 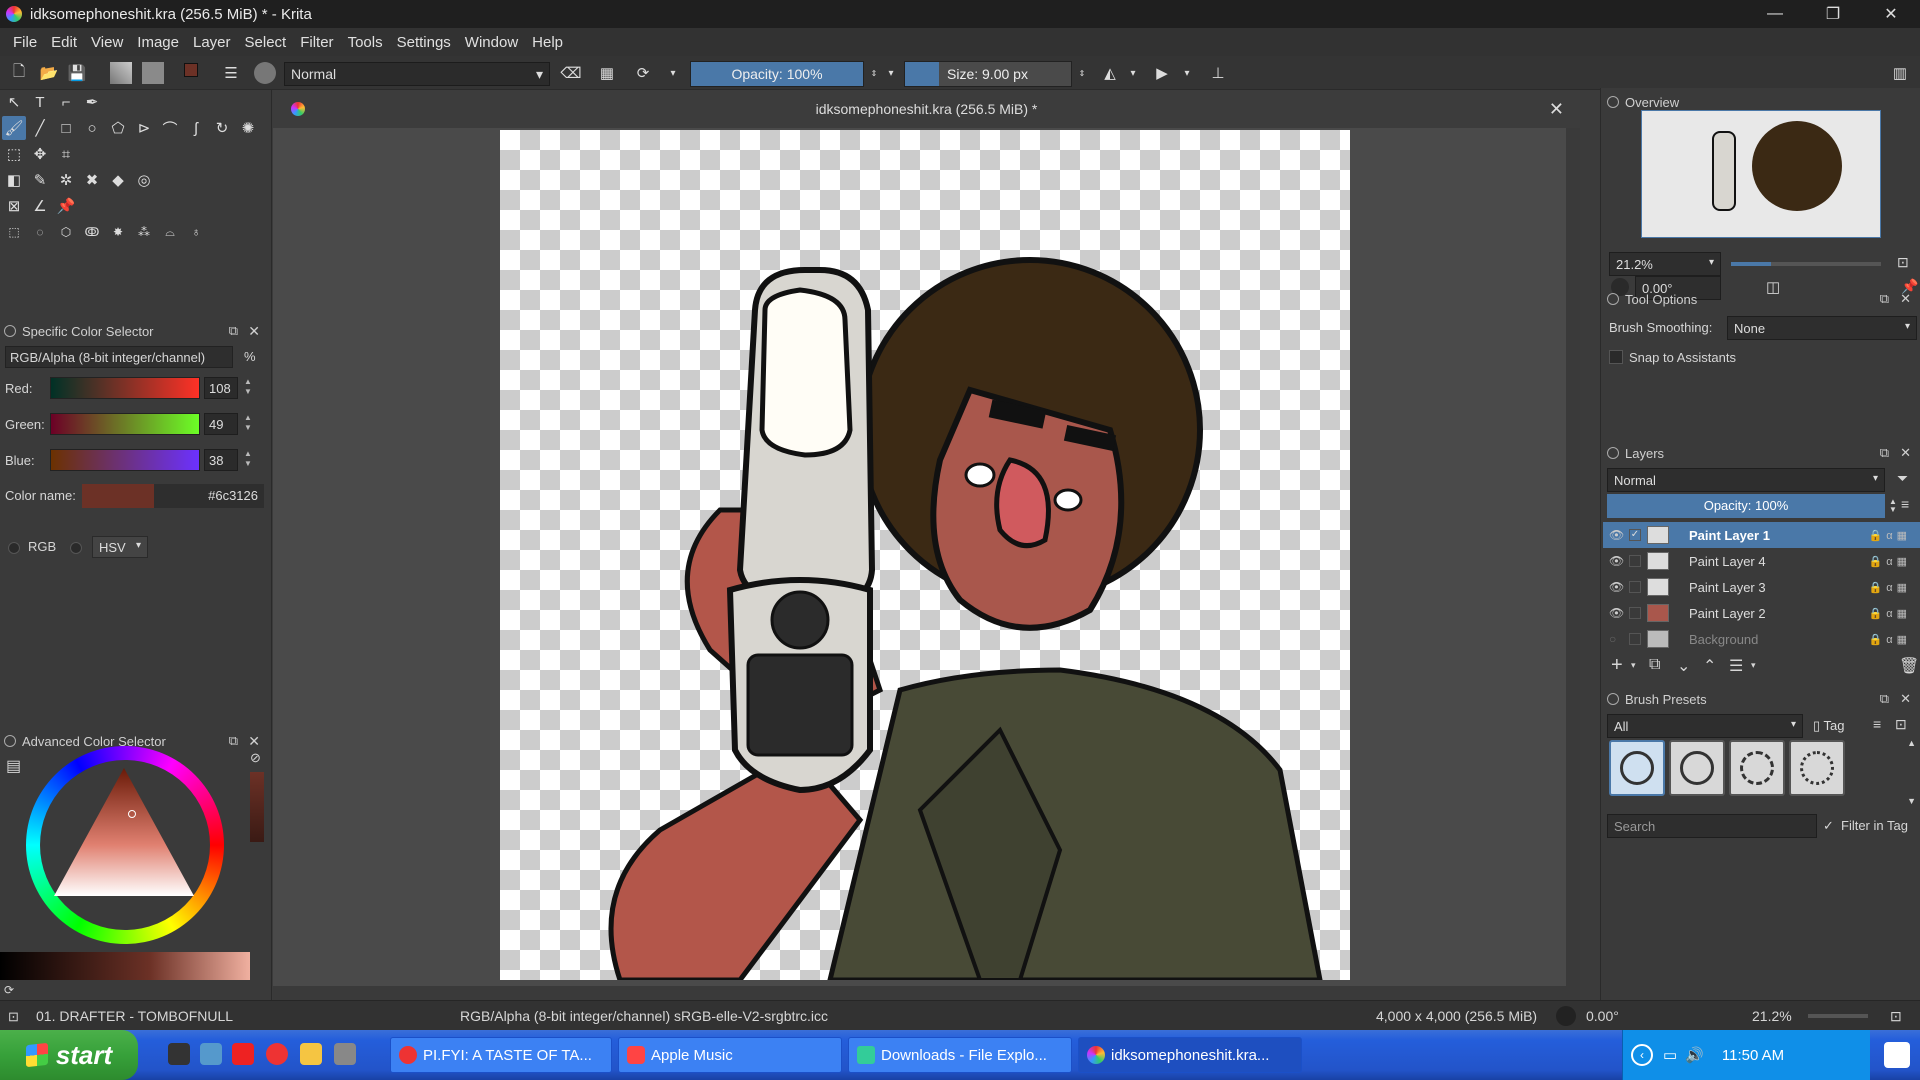 What do you see at coordinates (316, 42) in the screenshot?
I see `menu-filter: Filter` at bounding box center [316, 42].